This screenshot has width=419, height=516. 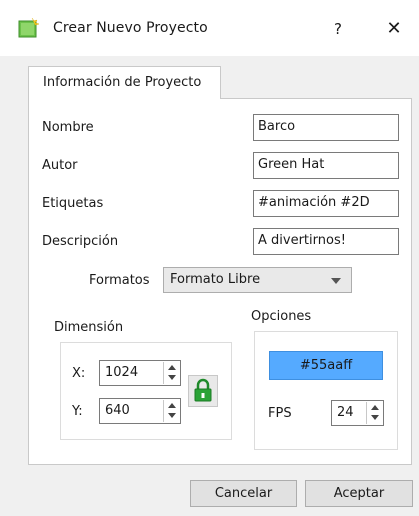 I want to click on y-spinbox: 640, so click(x=140, y=411).